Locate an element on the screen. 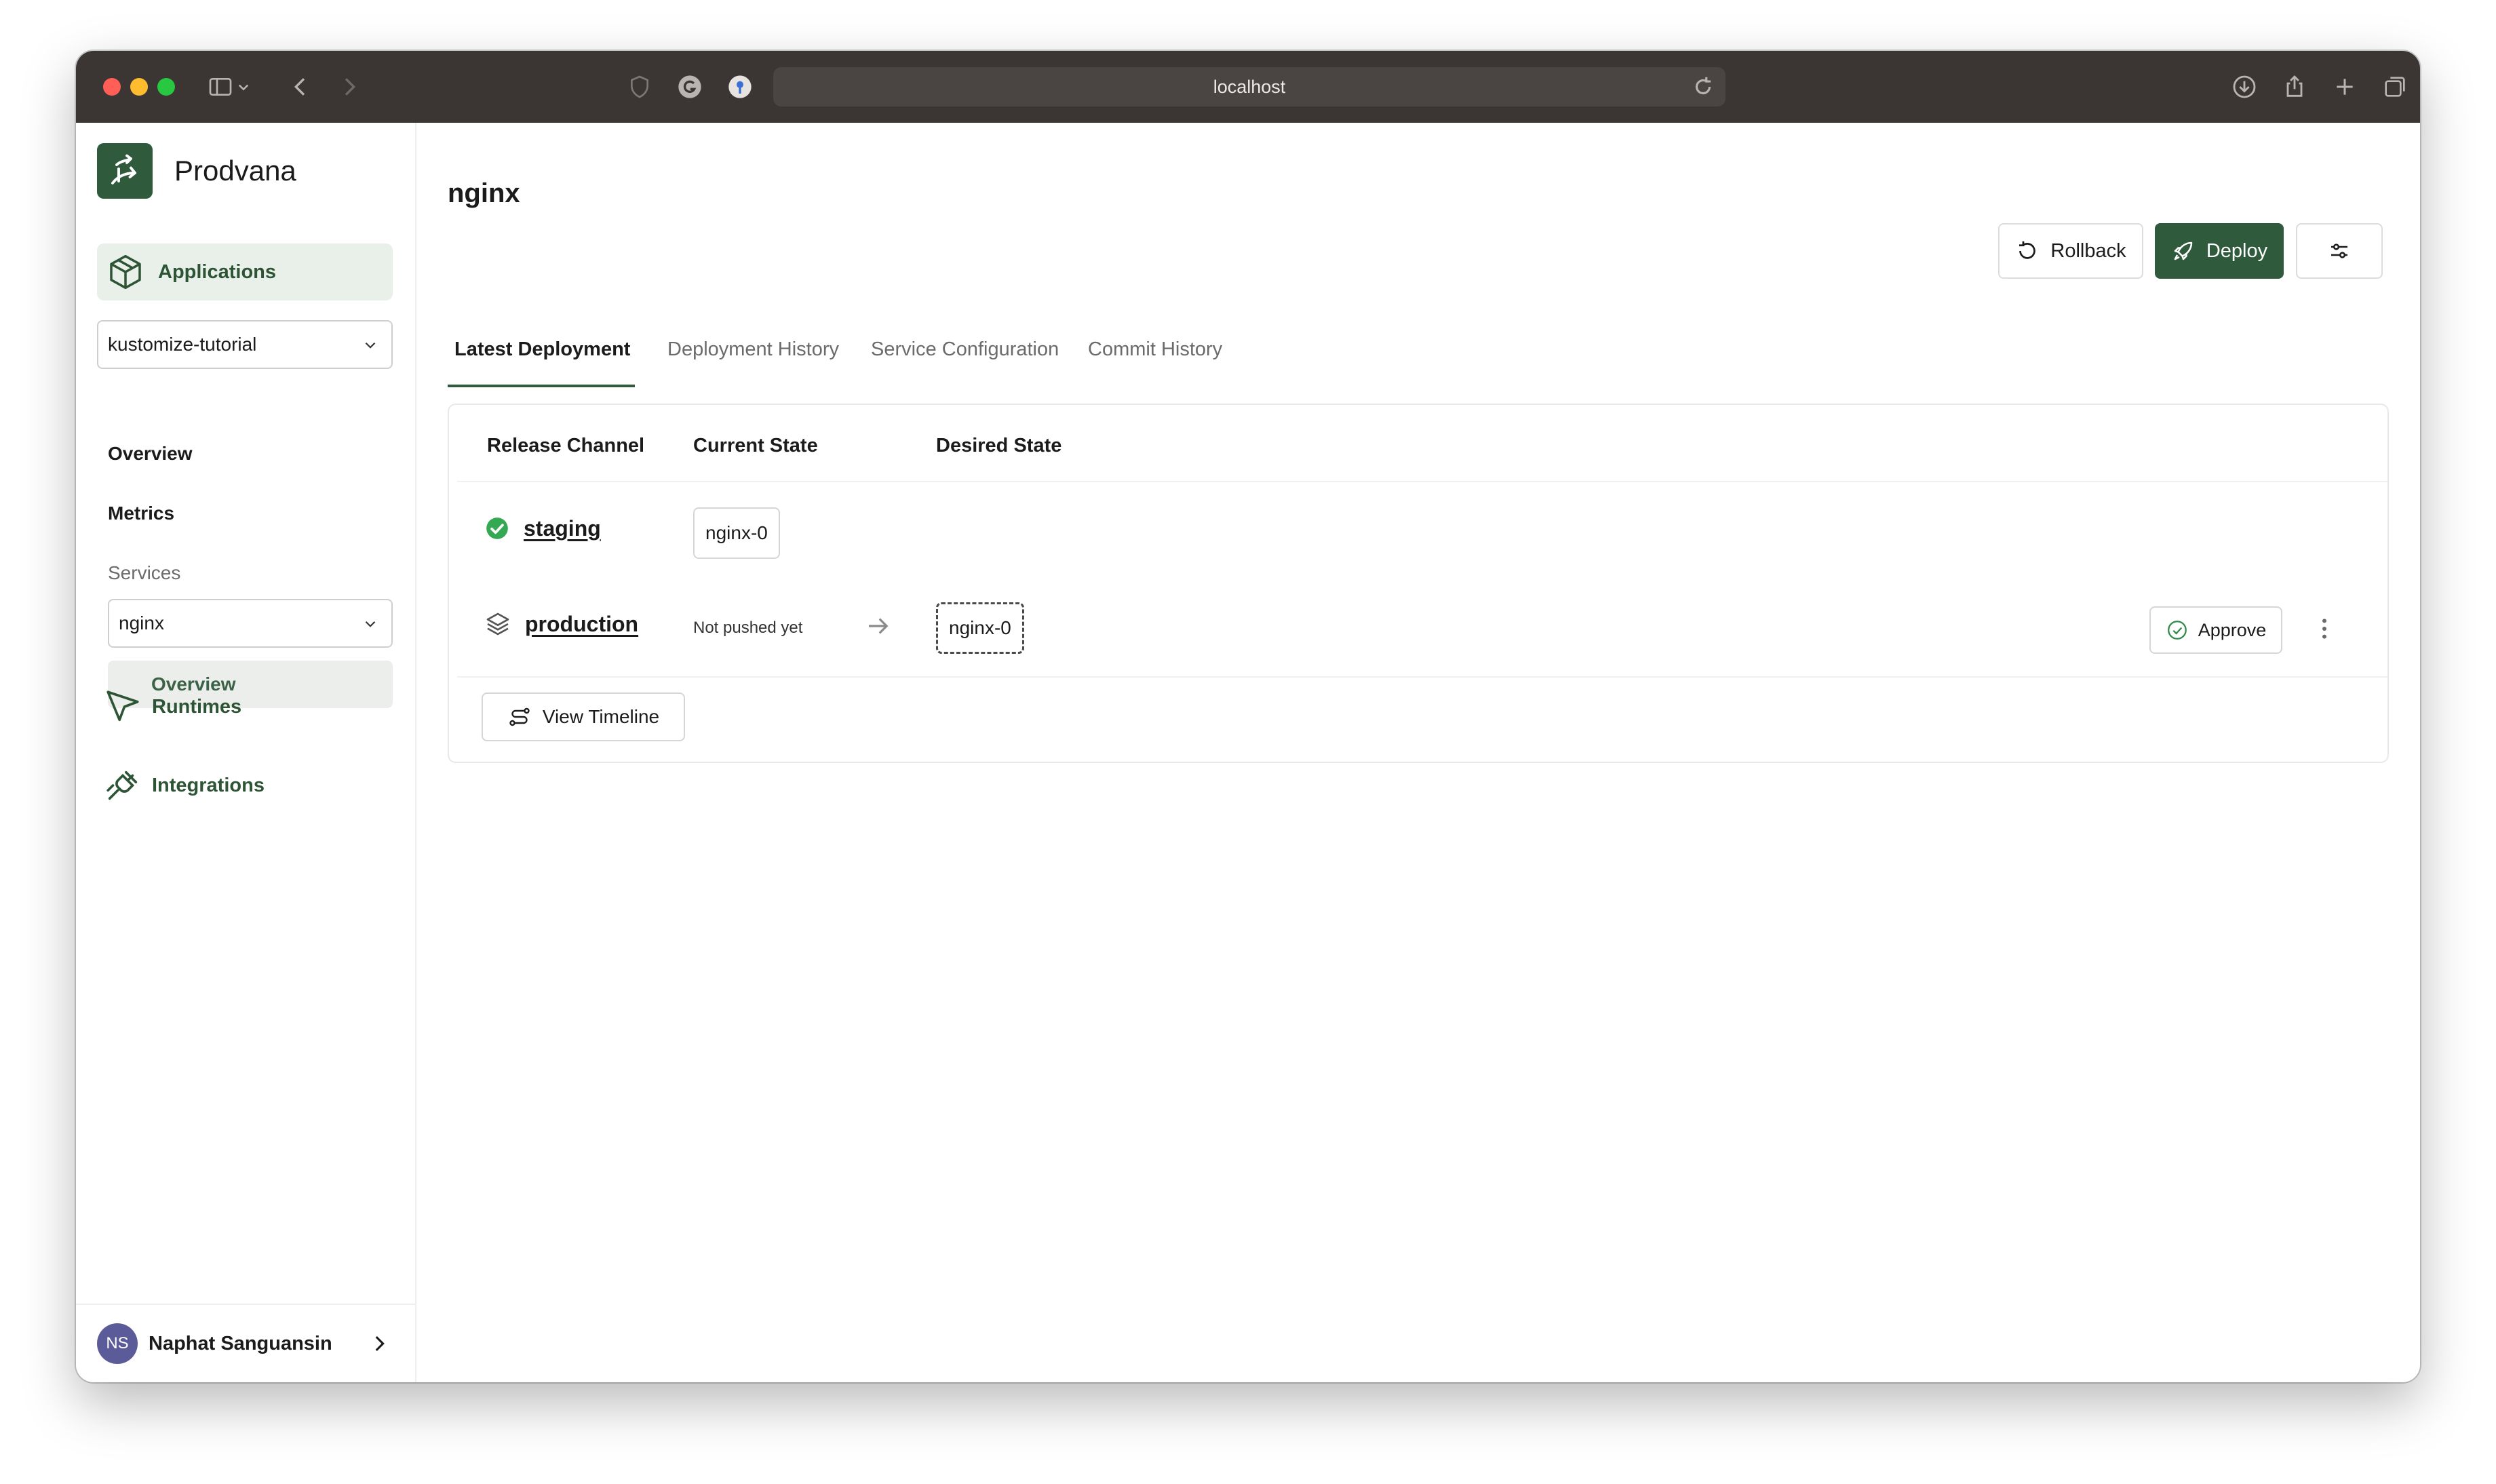  plug-icon is located at coordinates (122, 785).